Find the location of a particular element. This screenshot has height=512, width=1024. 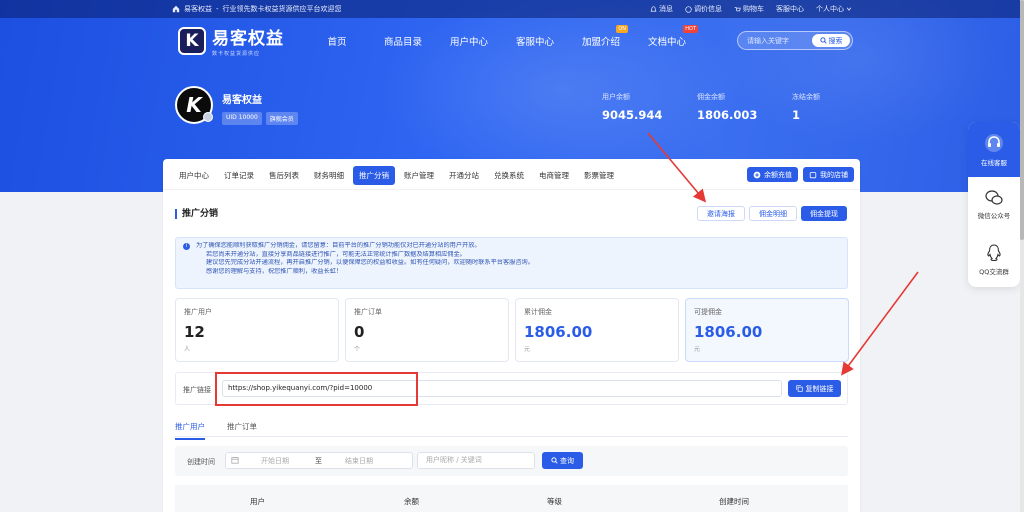

page-scrollbar is located at coordinates (1022, 256).